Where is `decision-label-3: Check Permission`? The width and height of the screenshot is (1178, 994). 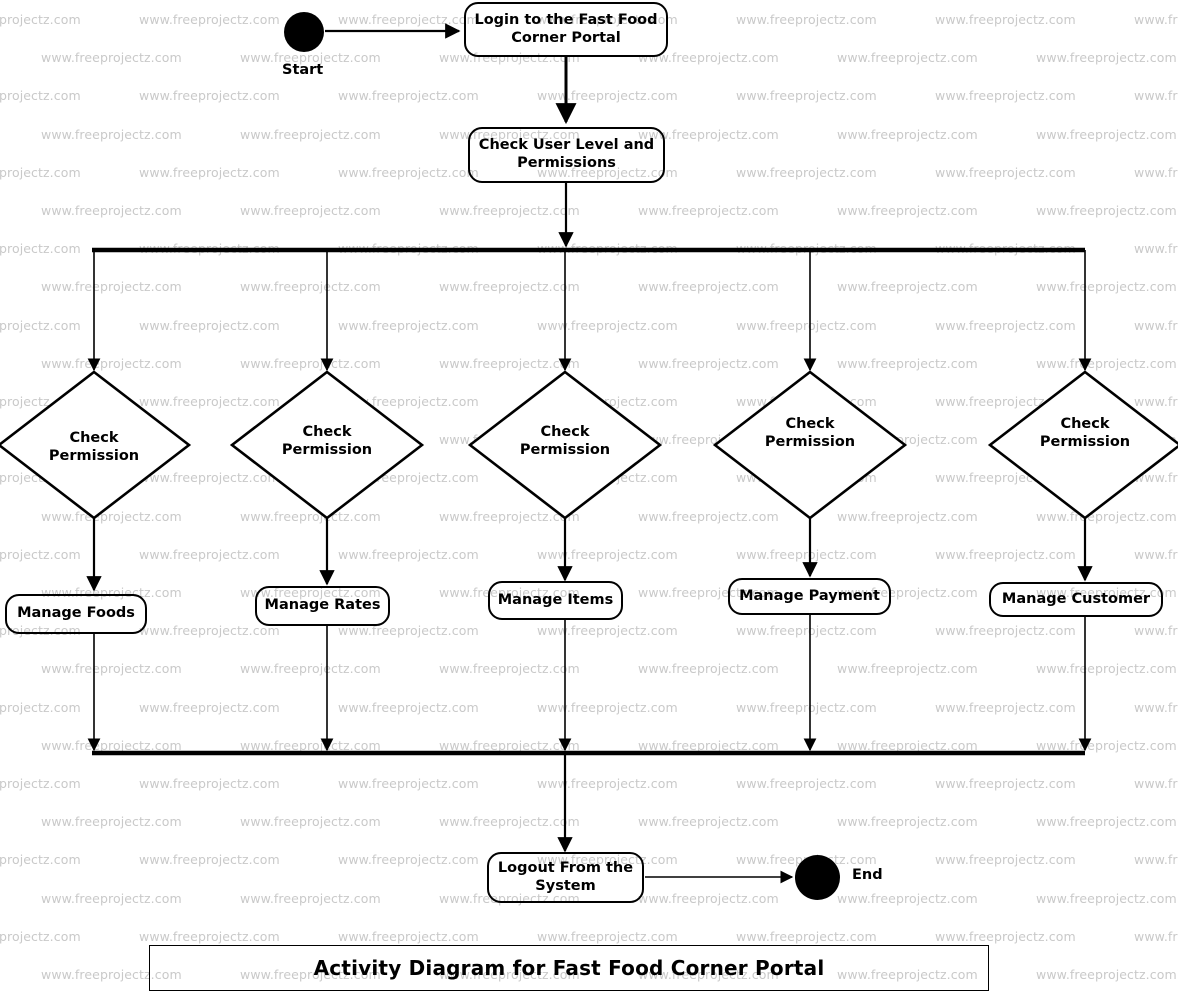
decision-label-3: Check Permission is located at coordinates (565, 441).